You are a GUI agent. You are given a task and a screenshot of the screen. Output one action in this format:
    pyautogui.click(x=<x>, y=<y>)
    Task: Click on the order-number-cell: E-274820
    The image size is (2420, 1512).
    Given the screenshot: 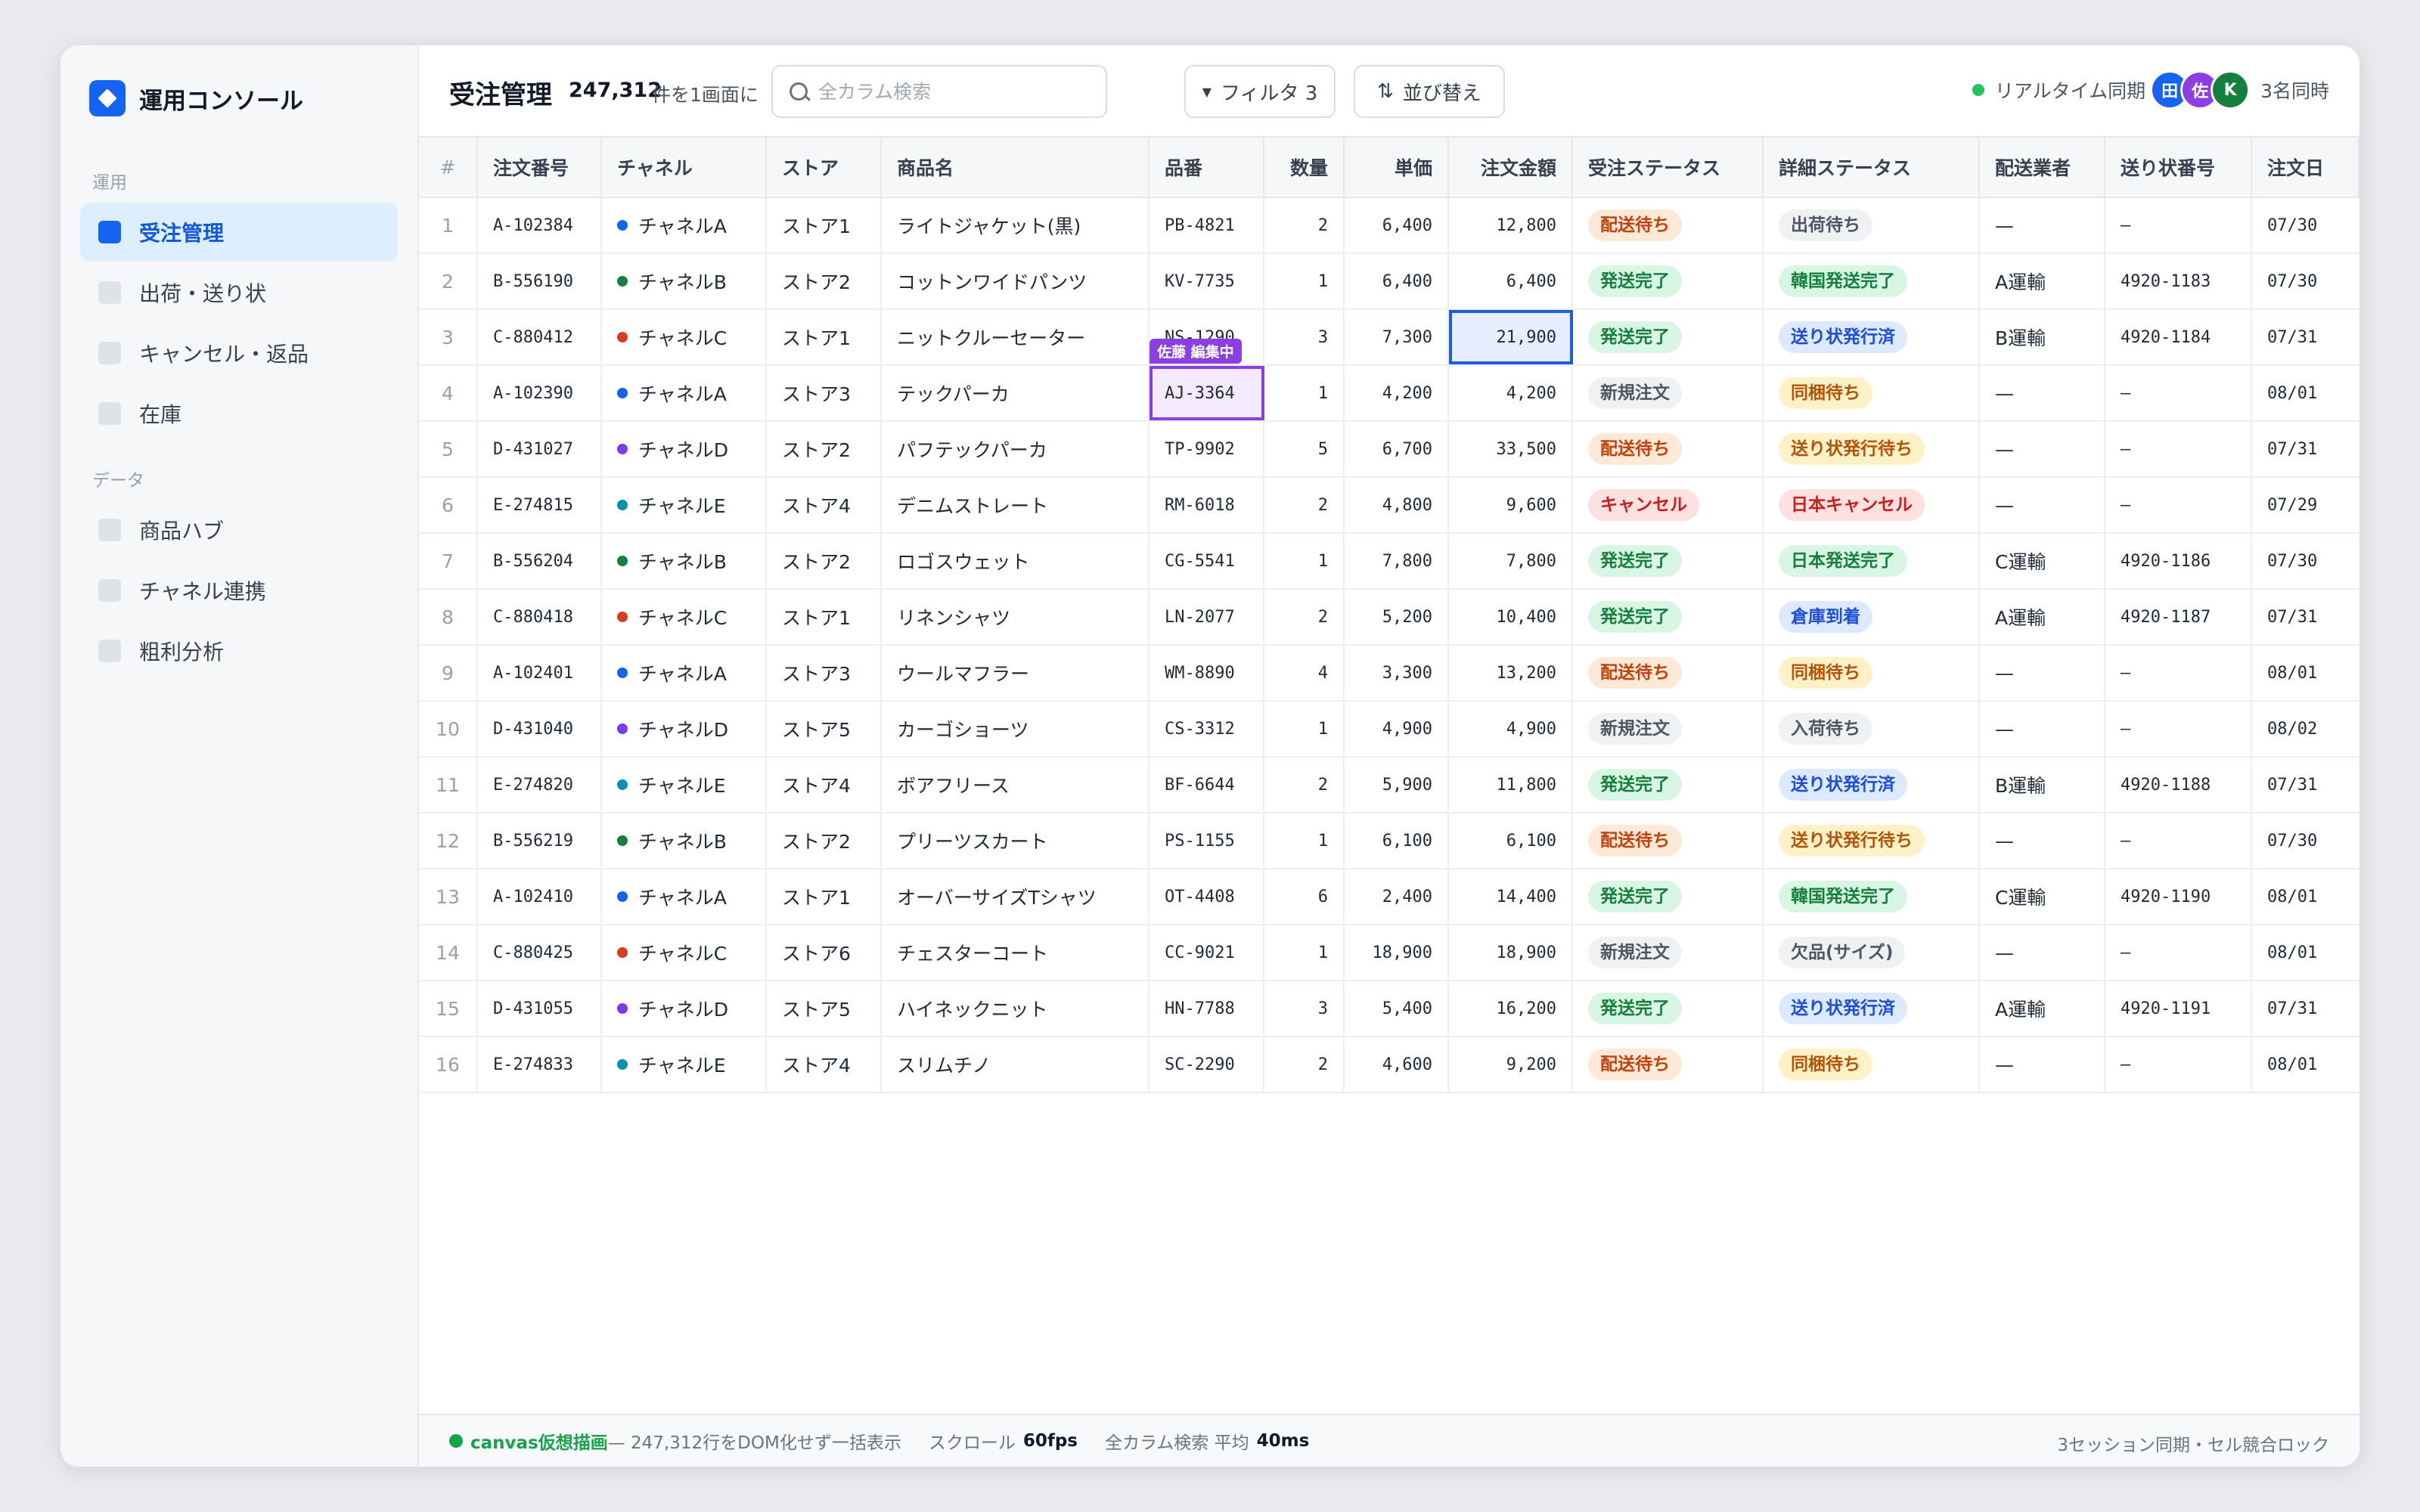 What is the action you would take?
    pyautogui.click(x=540, y=785)
    